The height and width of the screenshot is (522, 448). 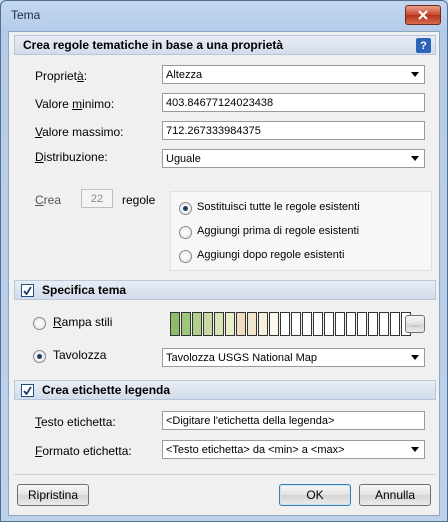 What do you see at coordinates (61, 76) in the screenshot?
I see `proprieta-label: Proprietà:` at bounding box center [61, 76].